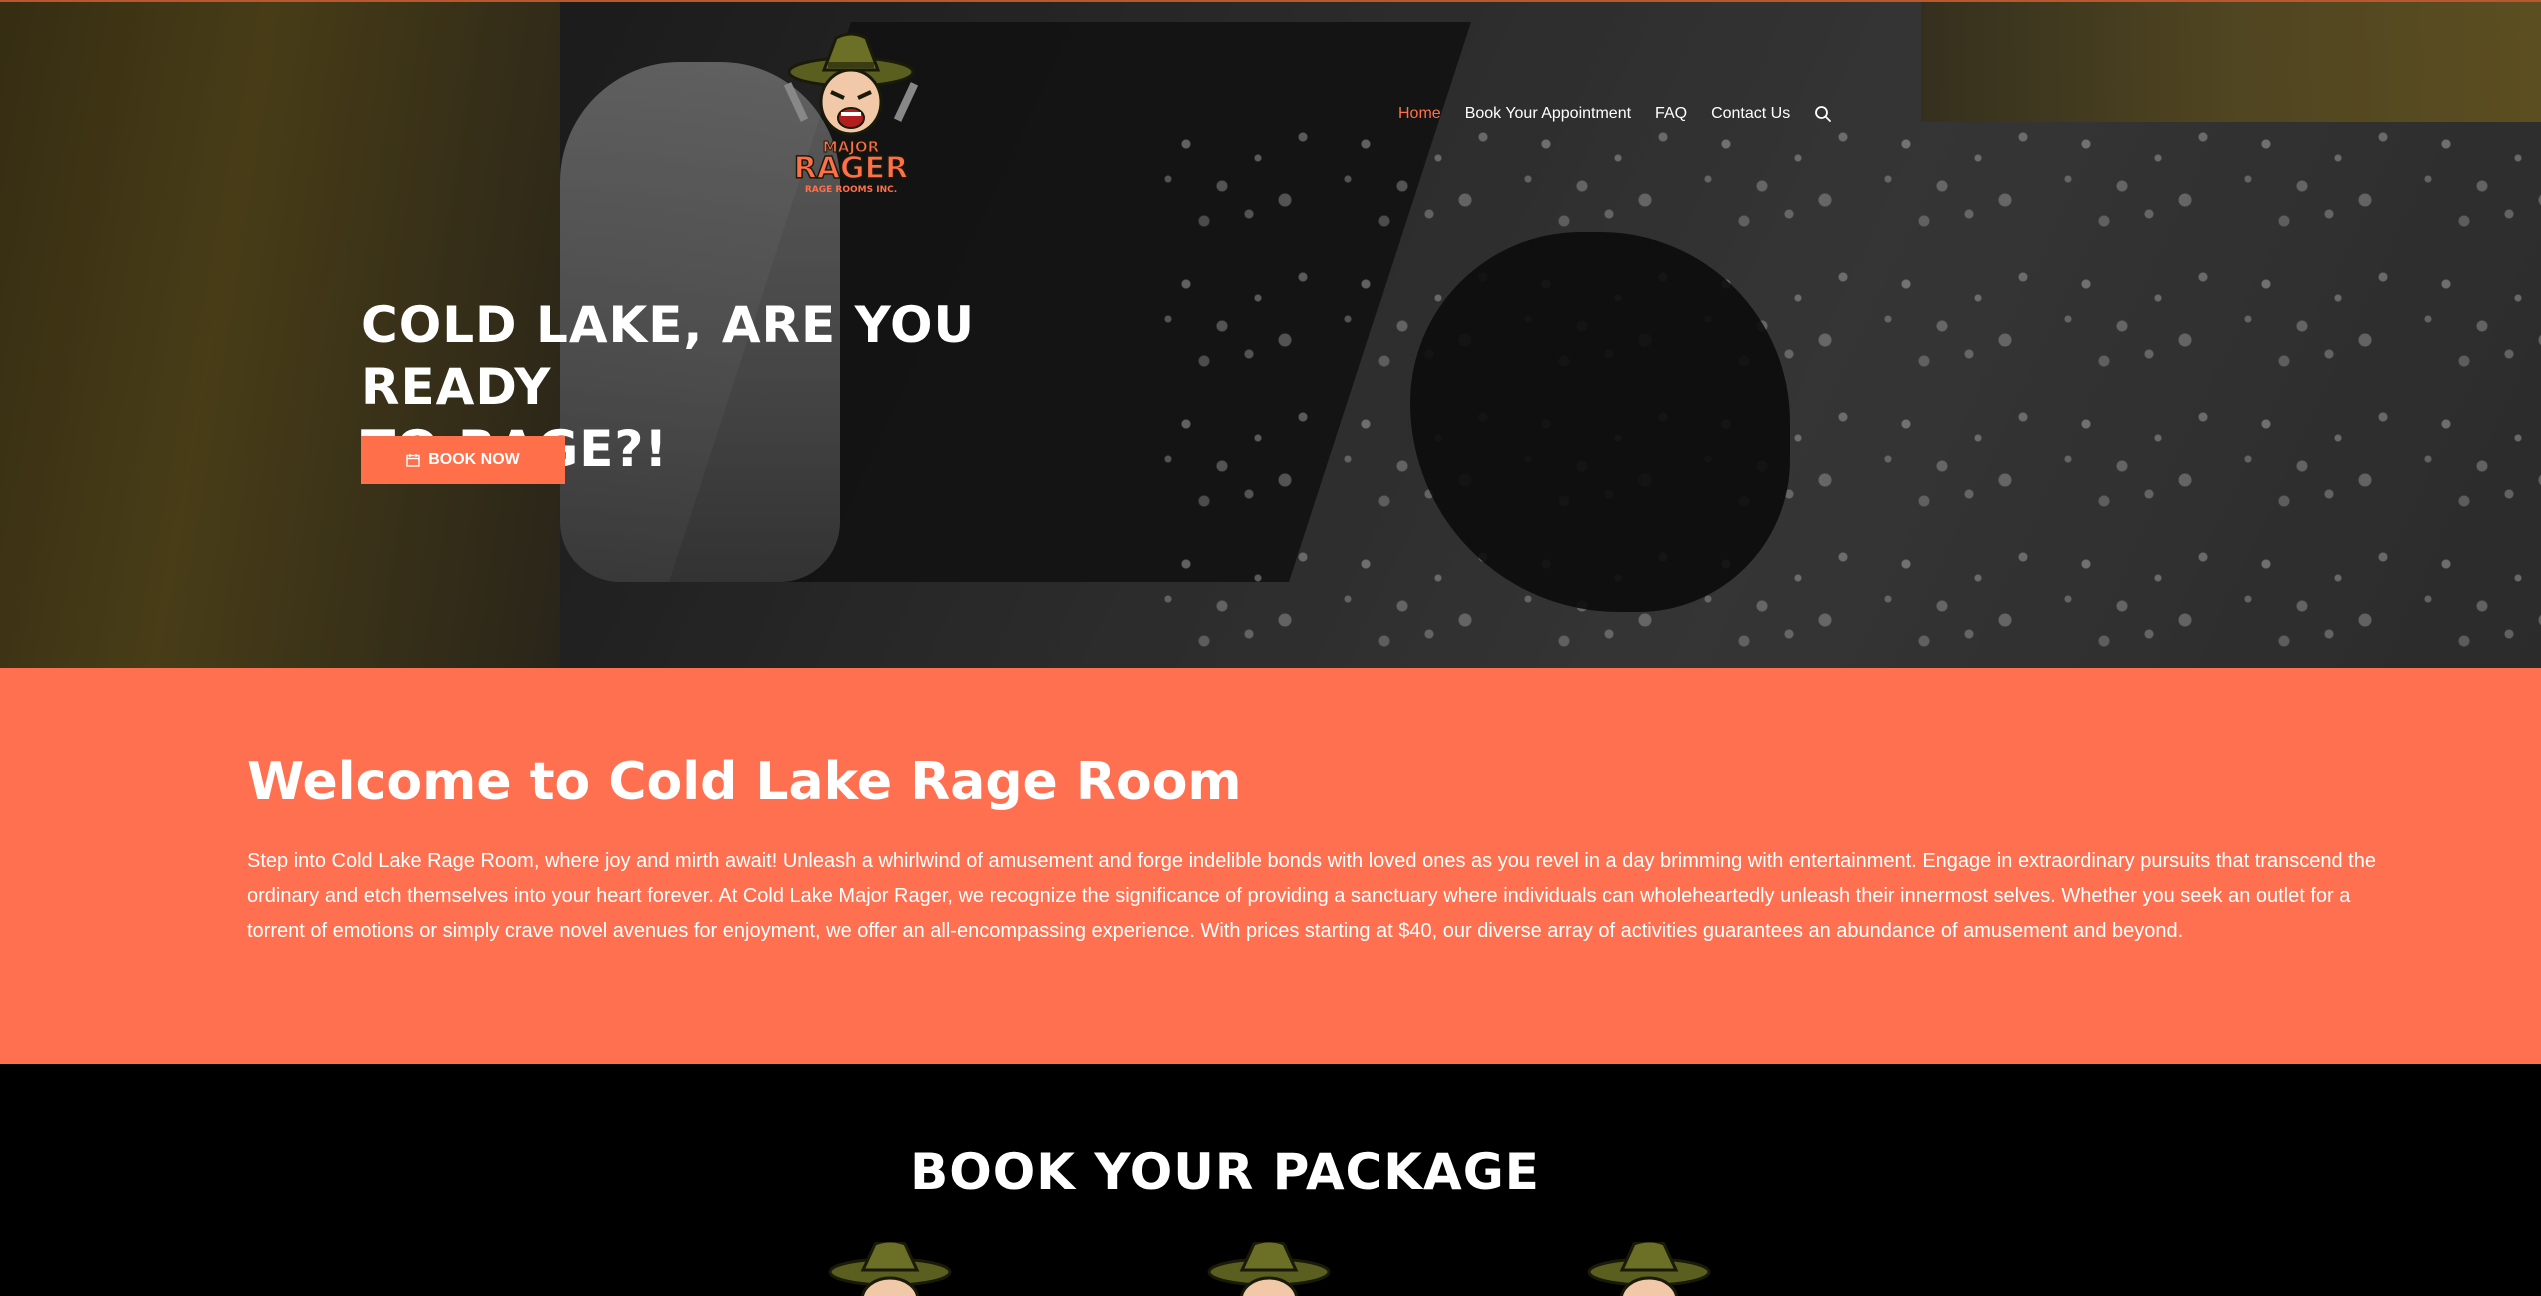  What do you see at coordinates (1548, 114) in the screenshot?
I see `nav-book-appointment: Book Your Appointment` at bounding box center [1548, 114].